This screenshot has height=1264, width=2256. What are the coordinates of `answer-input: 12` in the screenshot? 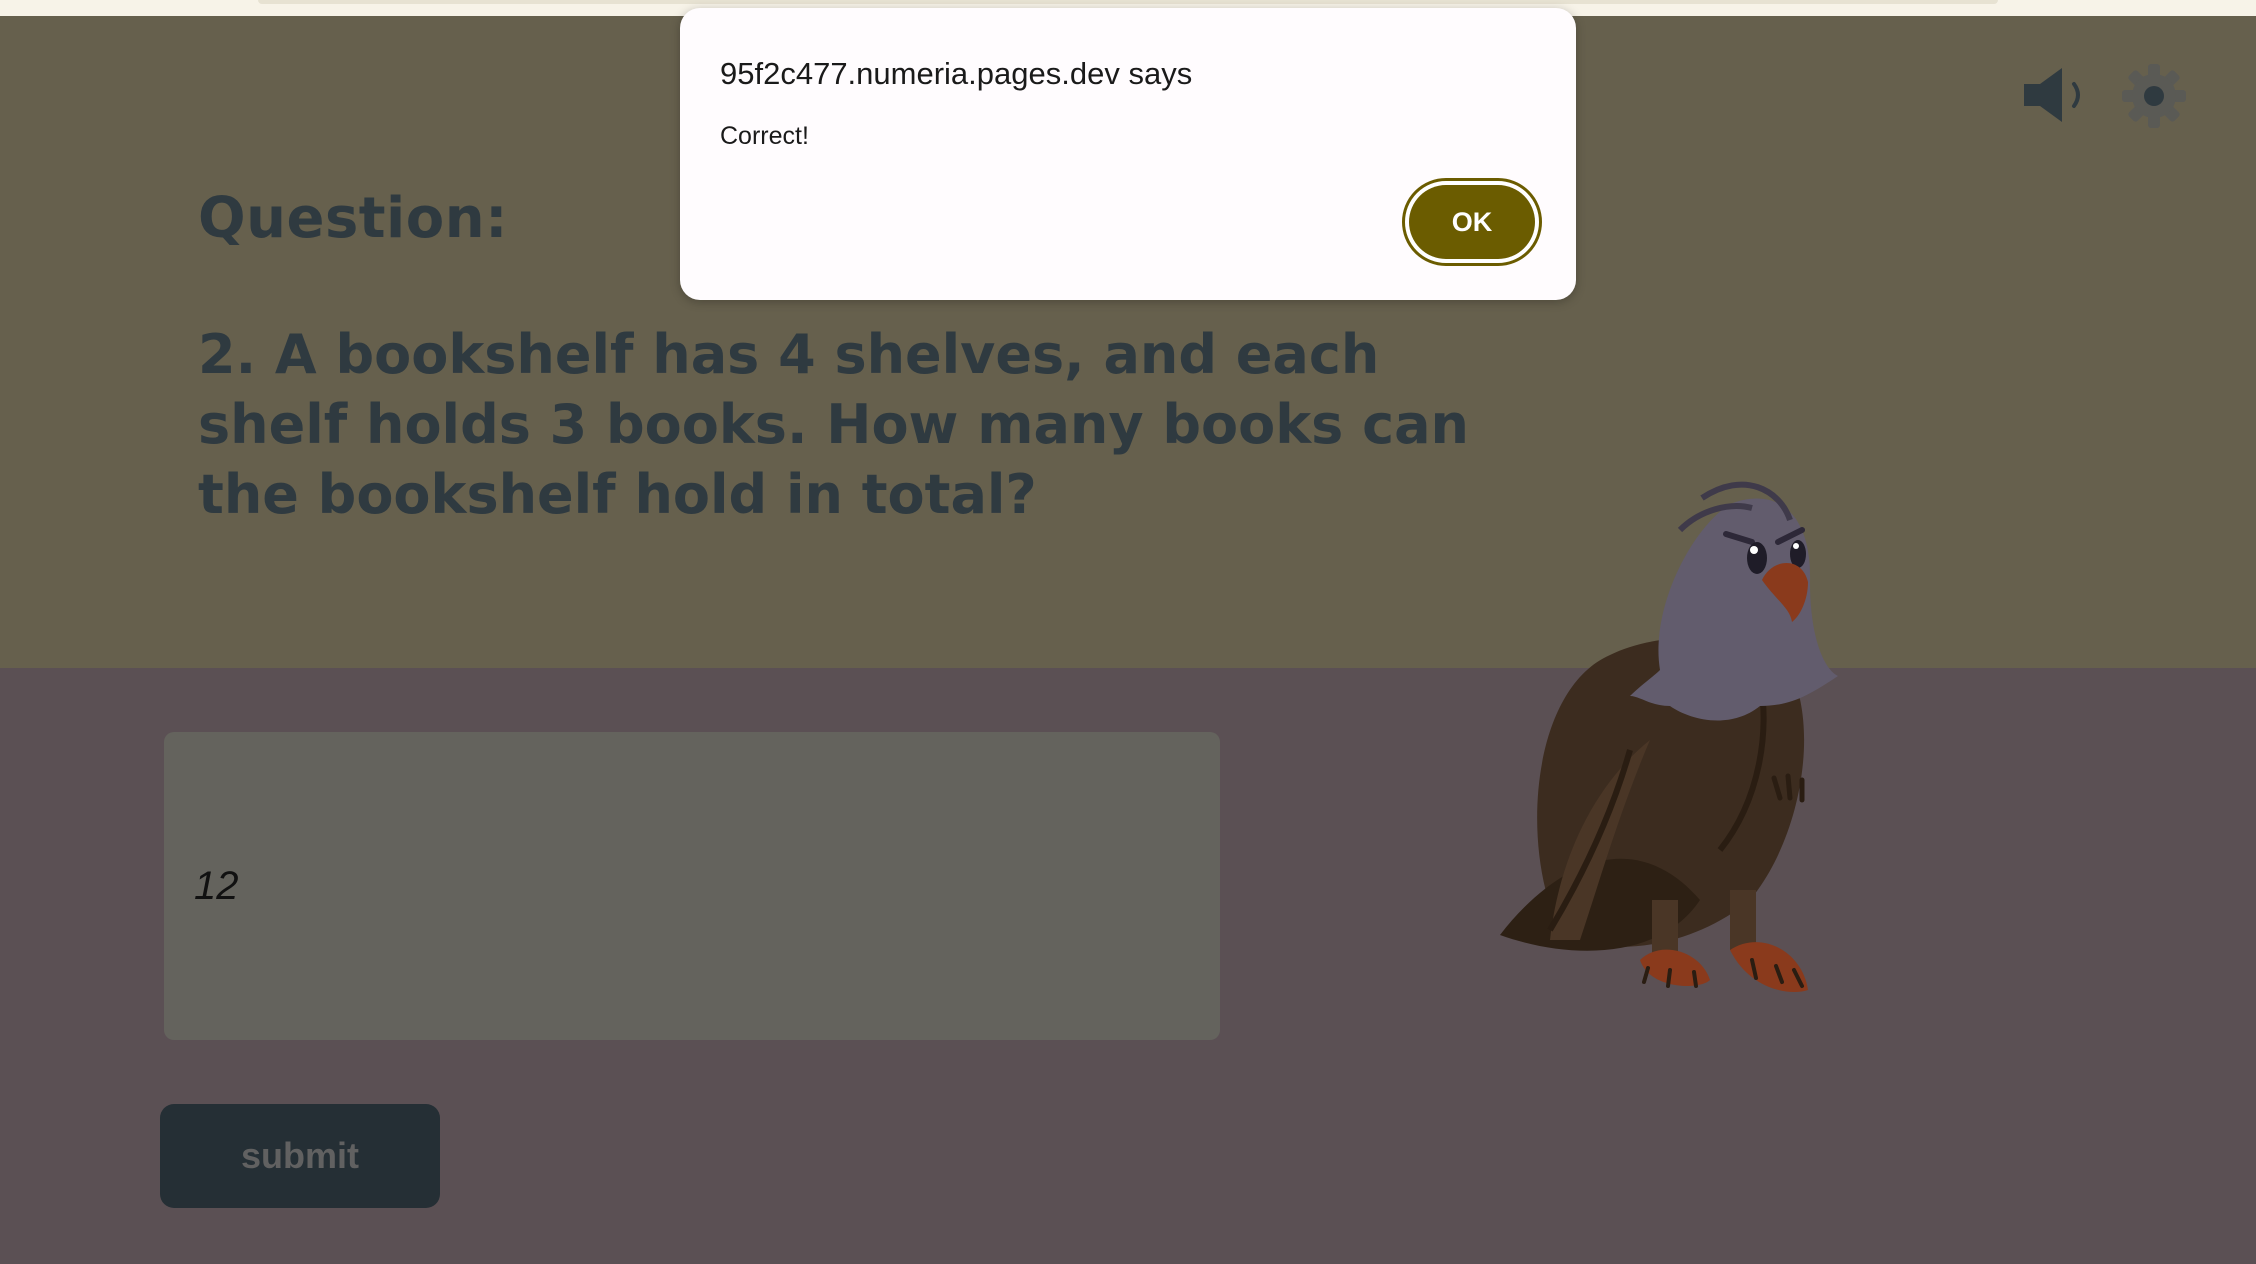 It's located at (692, 886).